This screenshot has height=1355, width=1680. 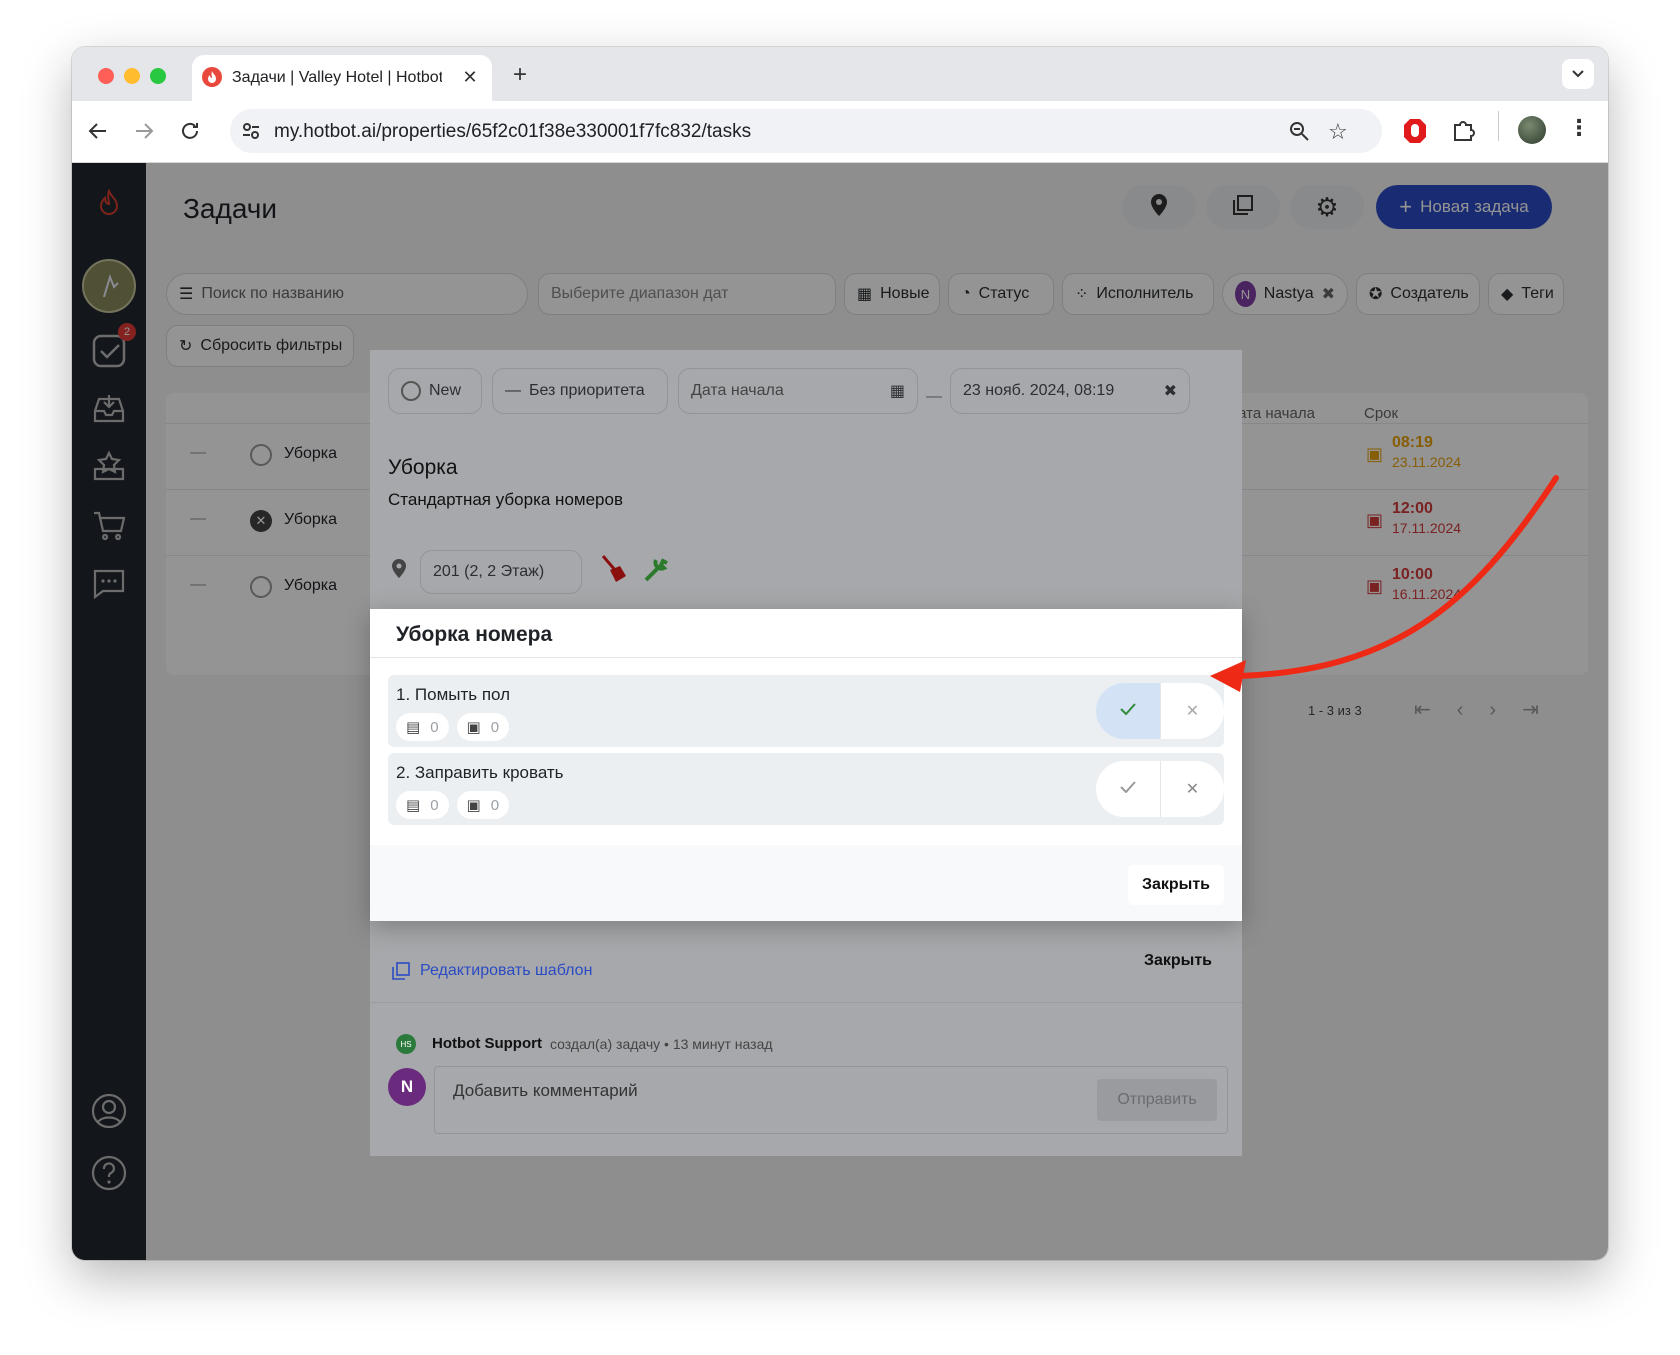 I want to click on status-chip: New, so click(x=435, y=391).